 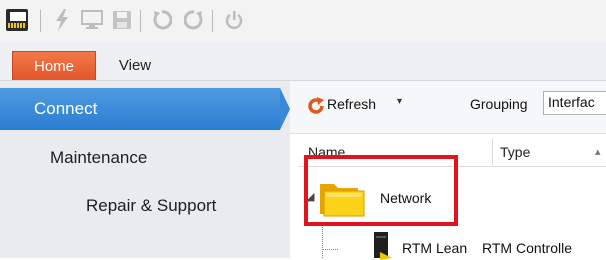 I want to click on highlight-box, so click(x=381, y=190).